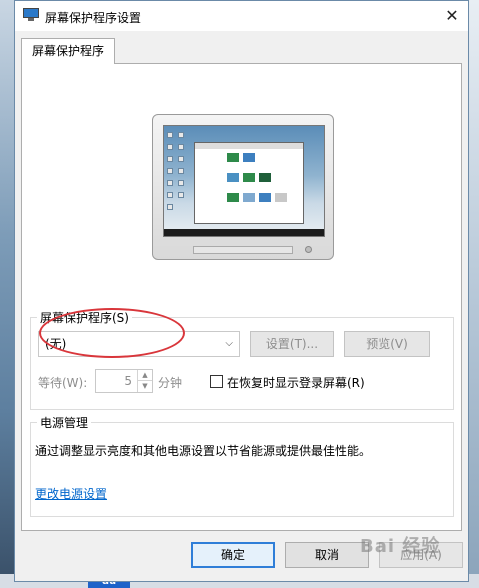  I want to click on watermark-logo: Bai 经验, so click(400, 546).